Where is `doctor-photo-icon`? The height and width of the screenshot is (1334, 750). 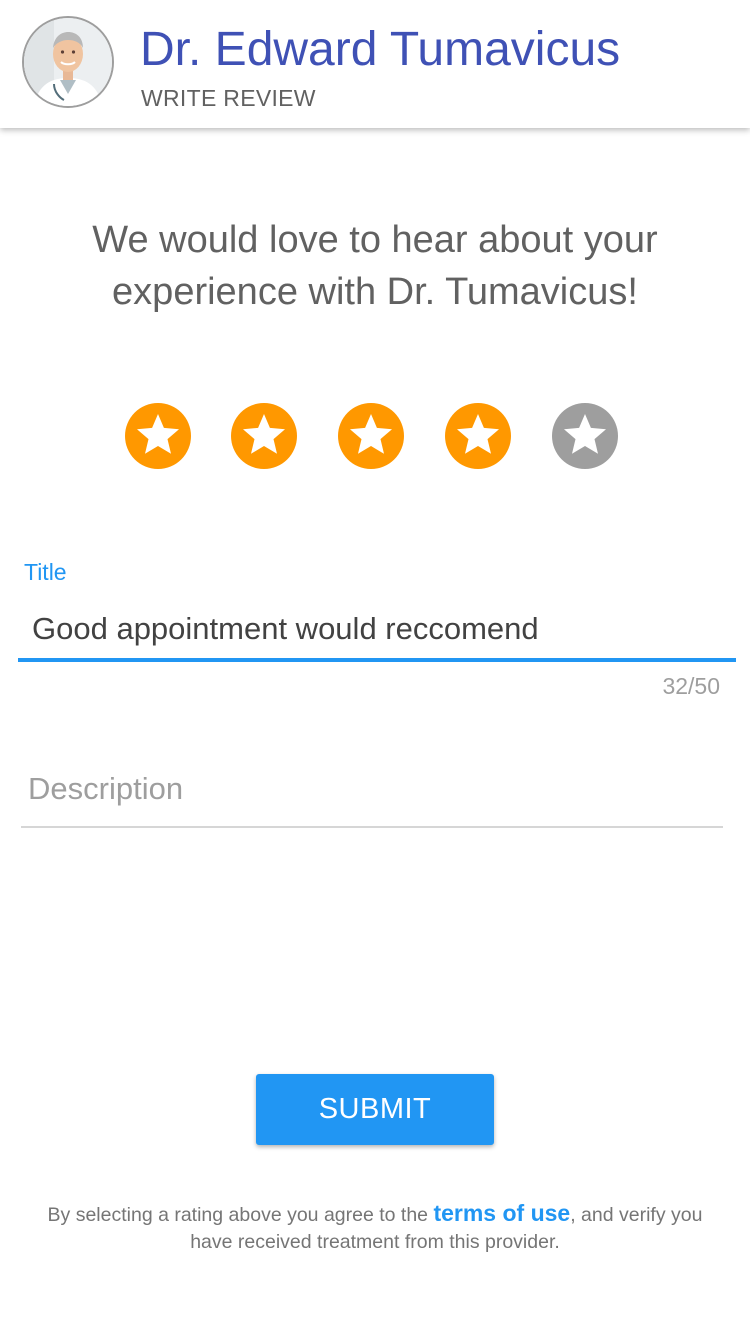 doctor-photo-icon is located at coordinates (68, 62).